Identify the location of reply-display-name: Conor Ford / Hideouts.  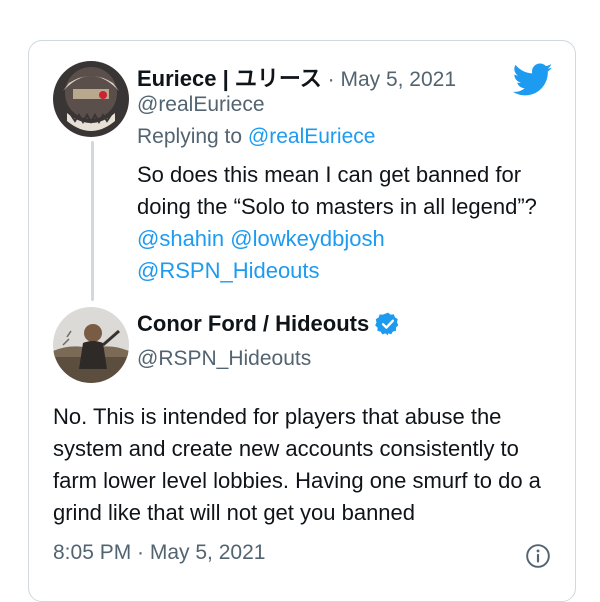
(253, 324).